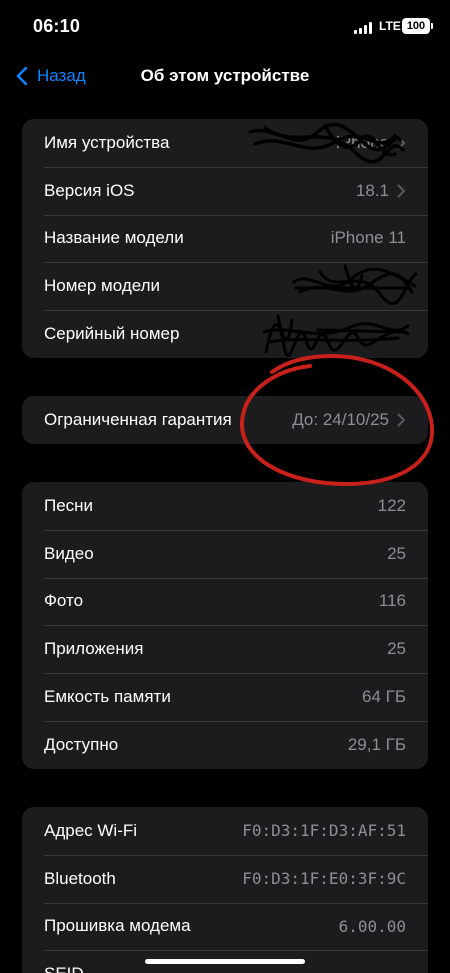  I want to click on row-value: iPhone 11, so click(368, 238).